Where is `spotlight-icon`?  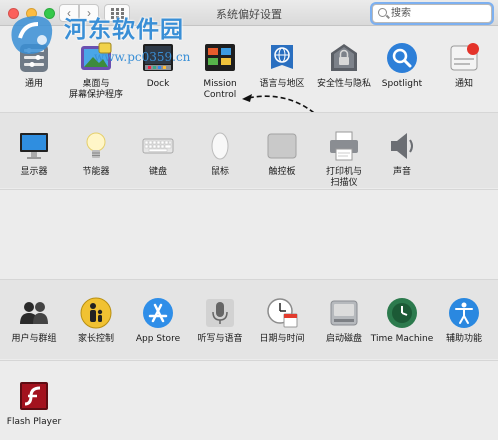
spotlight-icon is located at coordinates (402, 58).